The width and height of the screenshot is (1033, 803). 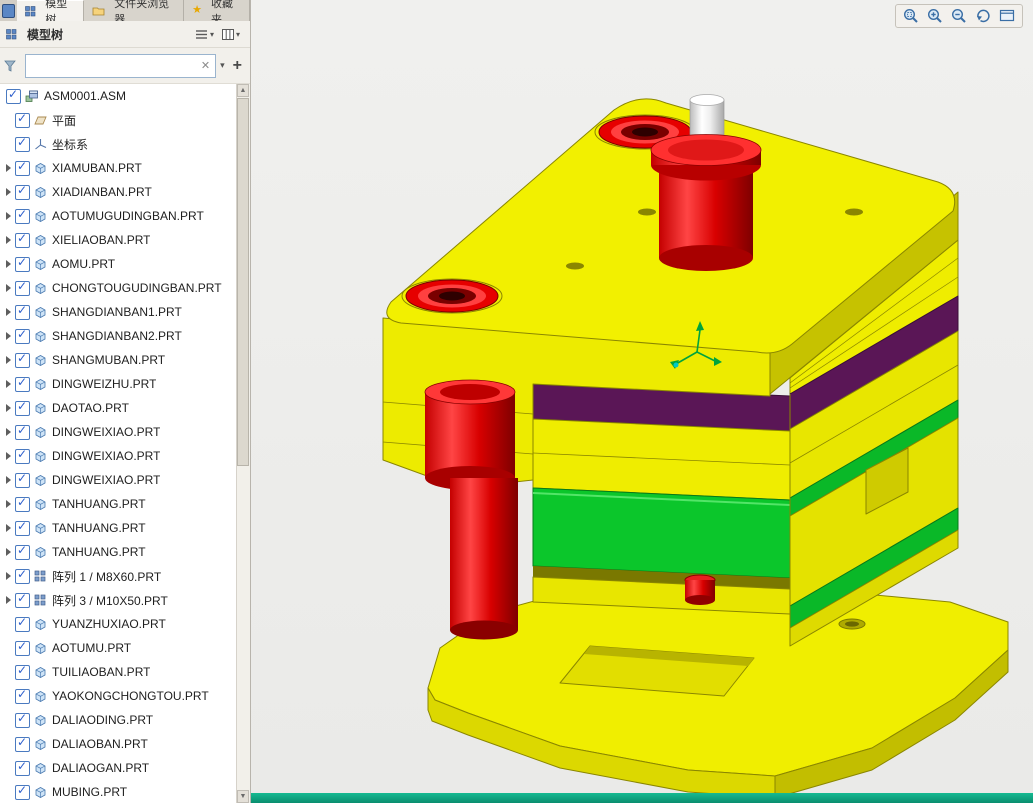 What do you see at coordinates (118, 360) in the screenshot?
I see `tree-item: SHANGMUBAN.PRT` at bounding box center [118, 360].